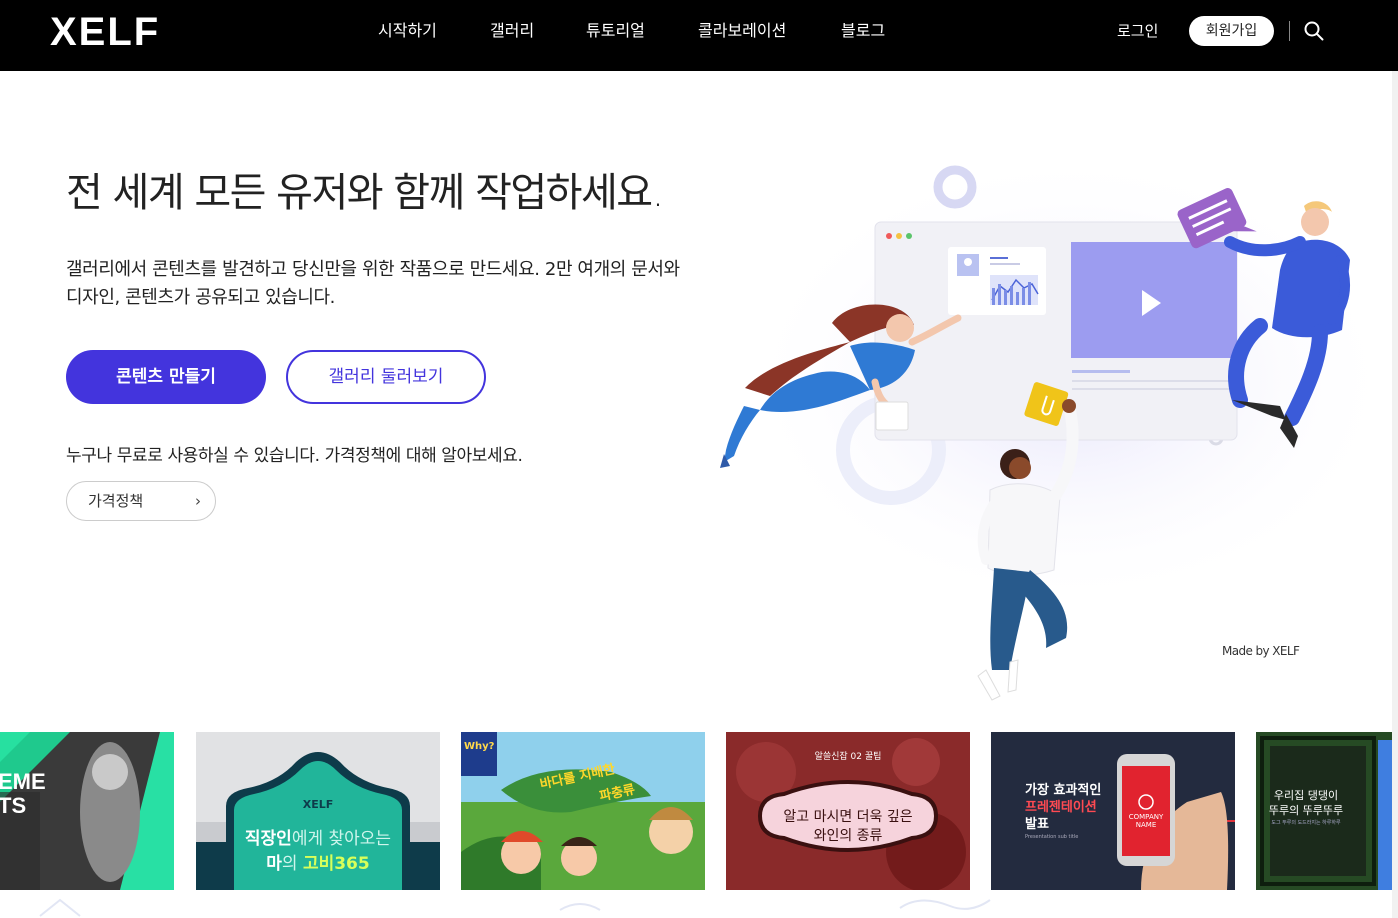  Describe the element at coordinates (268, 839) in the screenshot. I see `card-title-bold: 직장인` at that location.